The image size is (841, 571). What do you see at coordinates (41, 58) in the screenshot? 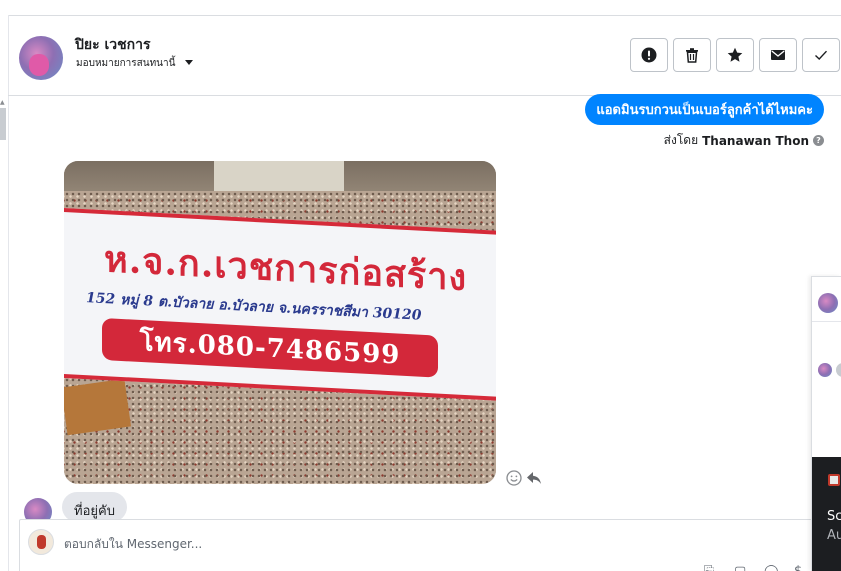
I see `contact-avatar` at bounding box center [41, 58].